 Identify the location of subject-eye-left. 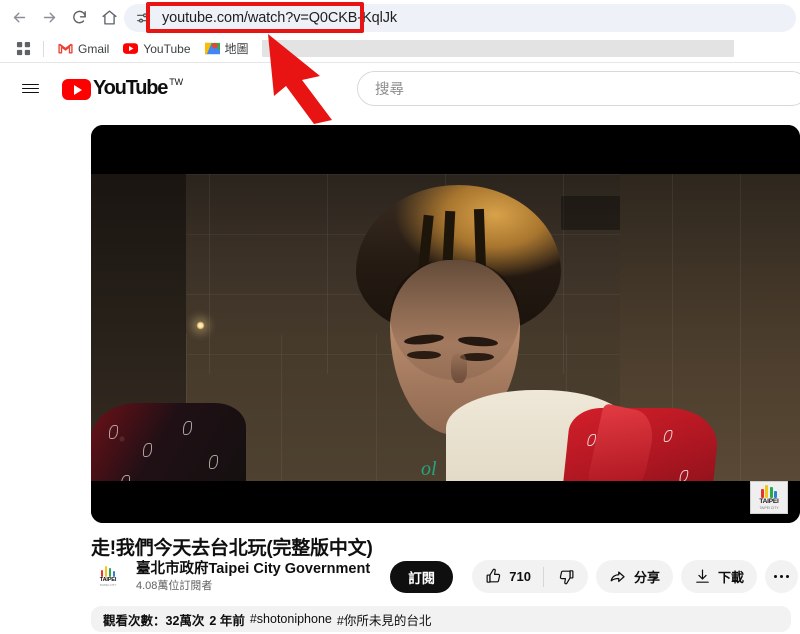
(424, 355).